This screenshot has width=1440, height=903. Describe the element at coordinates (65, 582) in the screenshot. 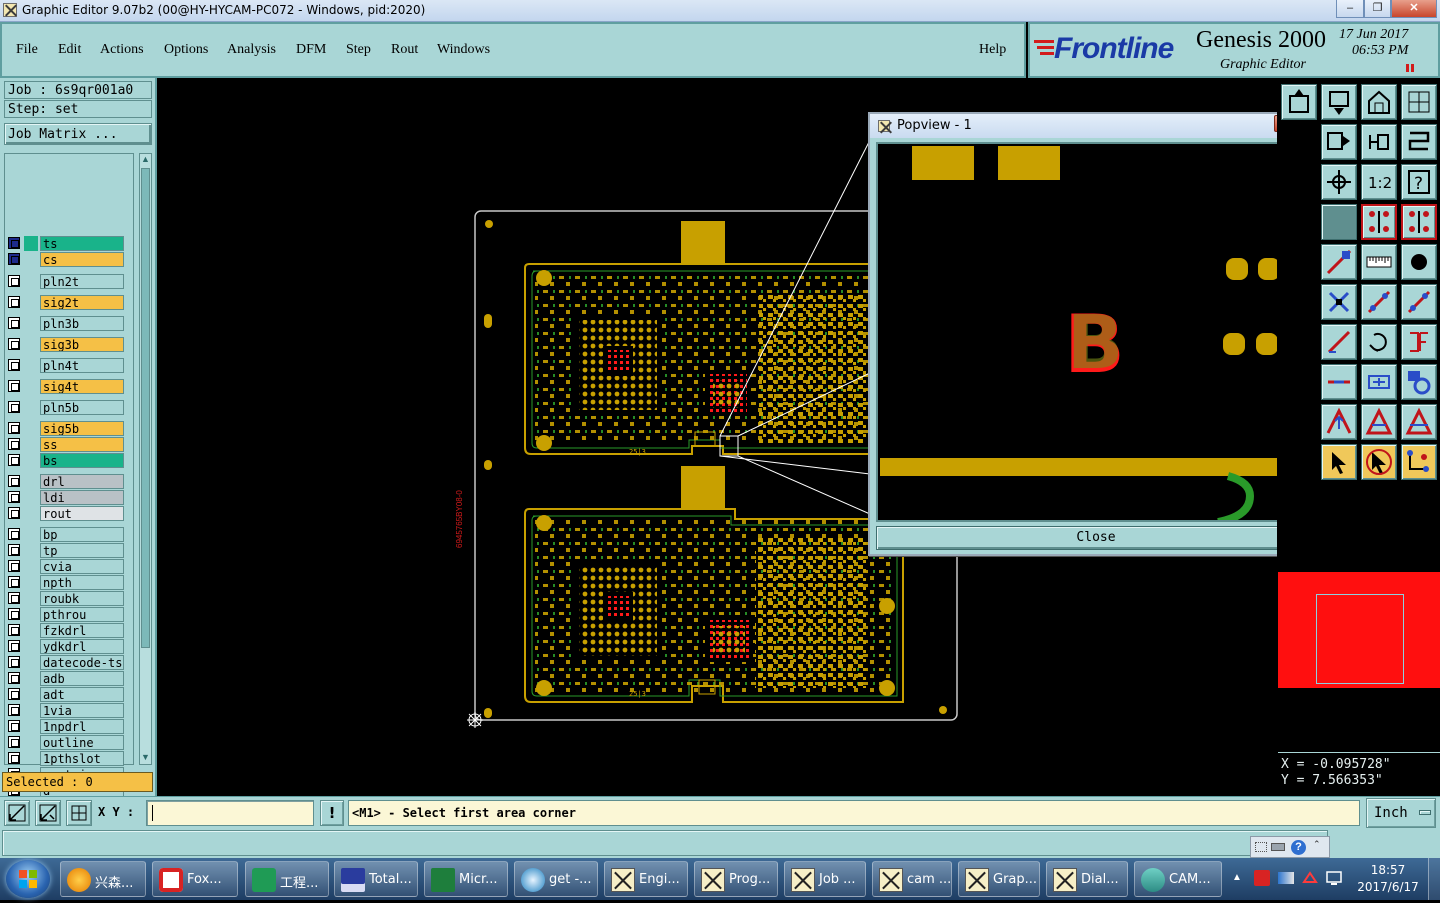

I see `layer-row-npth: npth` at that location.